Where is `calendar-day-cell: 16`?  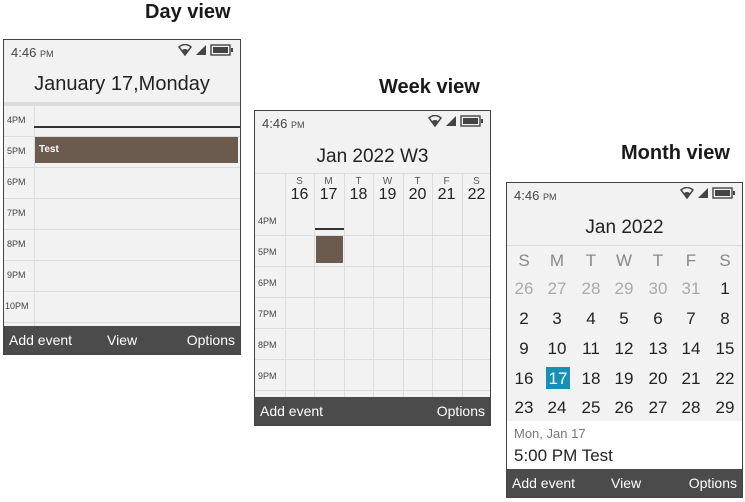 calendar-day-cell: 16 is located at coordinates (524, 379).